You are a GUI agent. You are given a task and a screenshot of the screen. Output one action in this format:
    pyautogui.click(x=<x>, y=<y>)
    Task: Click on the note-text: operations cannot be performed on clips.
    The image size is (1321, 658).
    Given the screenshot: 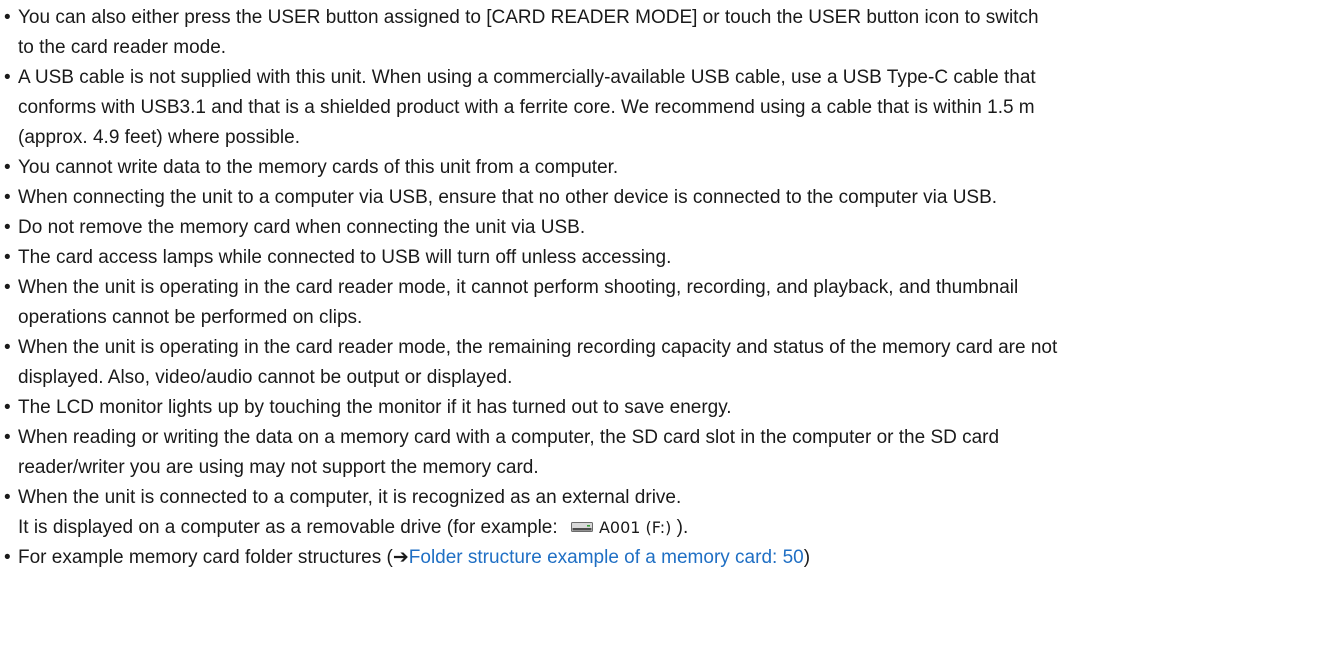 What is the action you would take?
    pyautogui.click(x=190, y=317)
    